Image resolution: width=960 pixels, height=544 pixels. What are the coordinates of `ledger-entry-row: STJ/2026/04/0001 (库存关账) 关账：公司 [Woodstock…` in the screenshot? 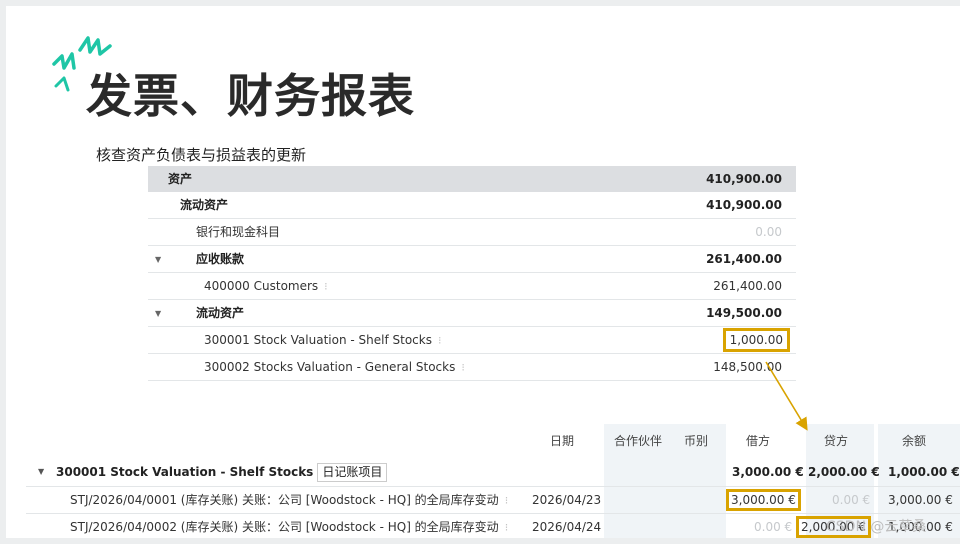 It's located at (493, 499).